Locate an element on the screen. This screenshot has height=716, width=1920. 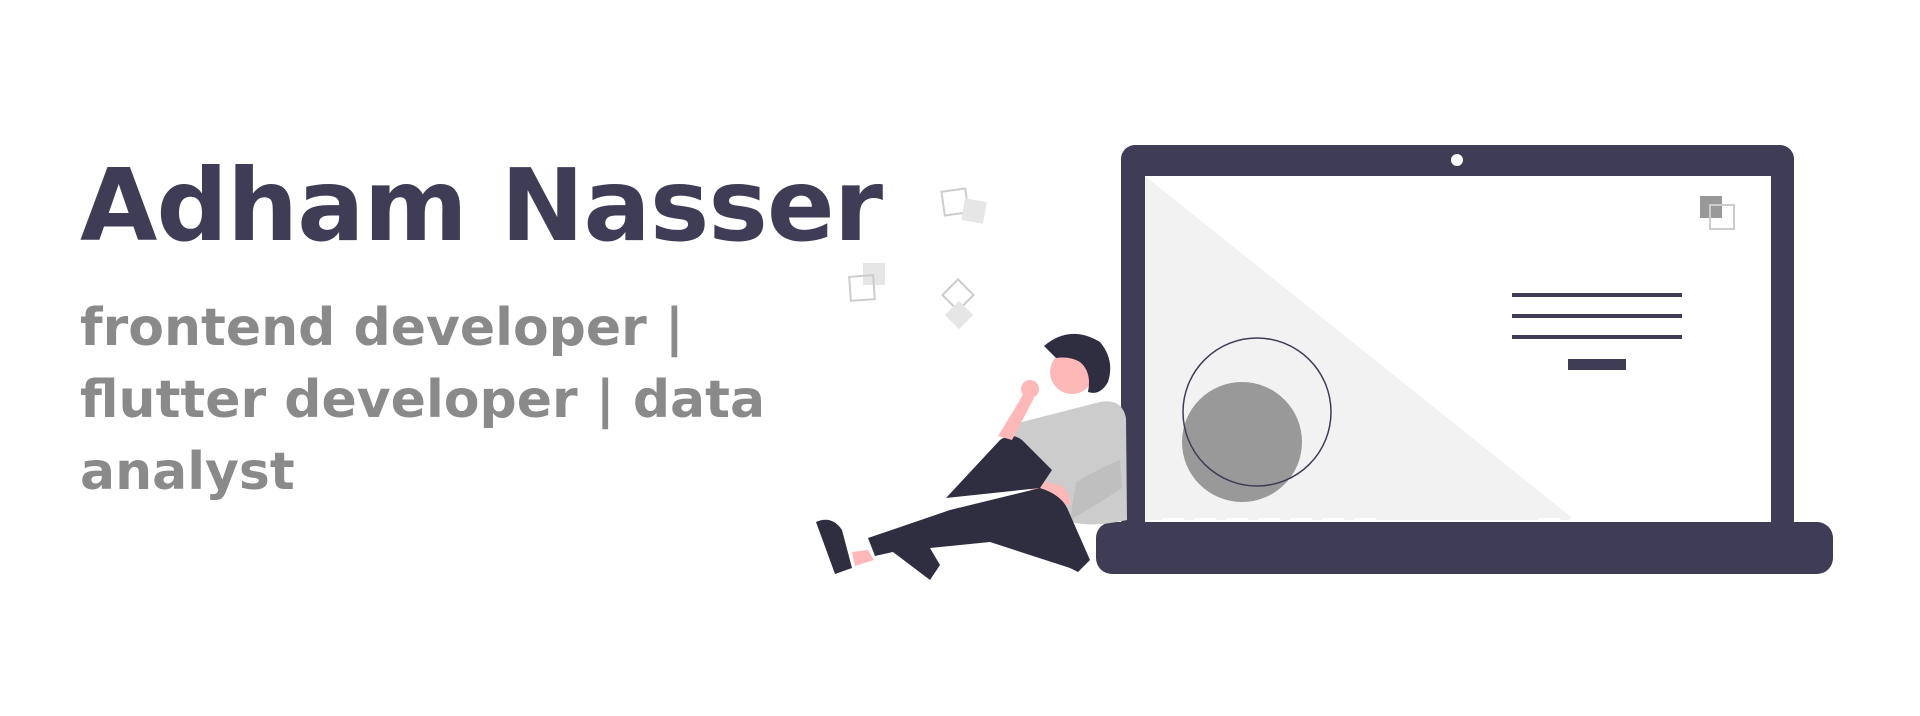
person is located at coordinates (971, 456).